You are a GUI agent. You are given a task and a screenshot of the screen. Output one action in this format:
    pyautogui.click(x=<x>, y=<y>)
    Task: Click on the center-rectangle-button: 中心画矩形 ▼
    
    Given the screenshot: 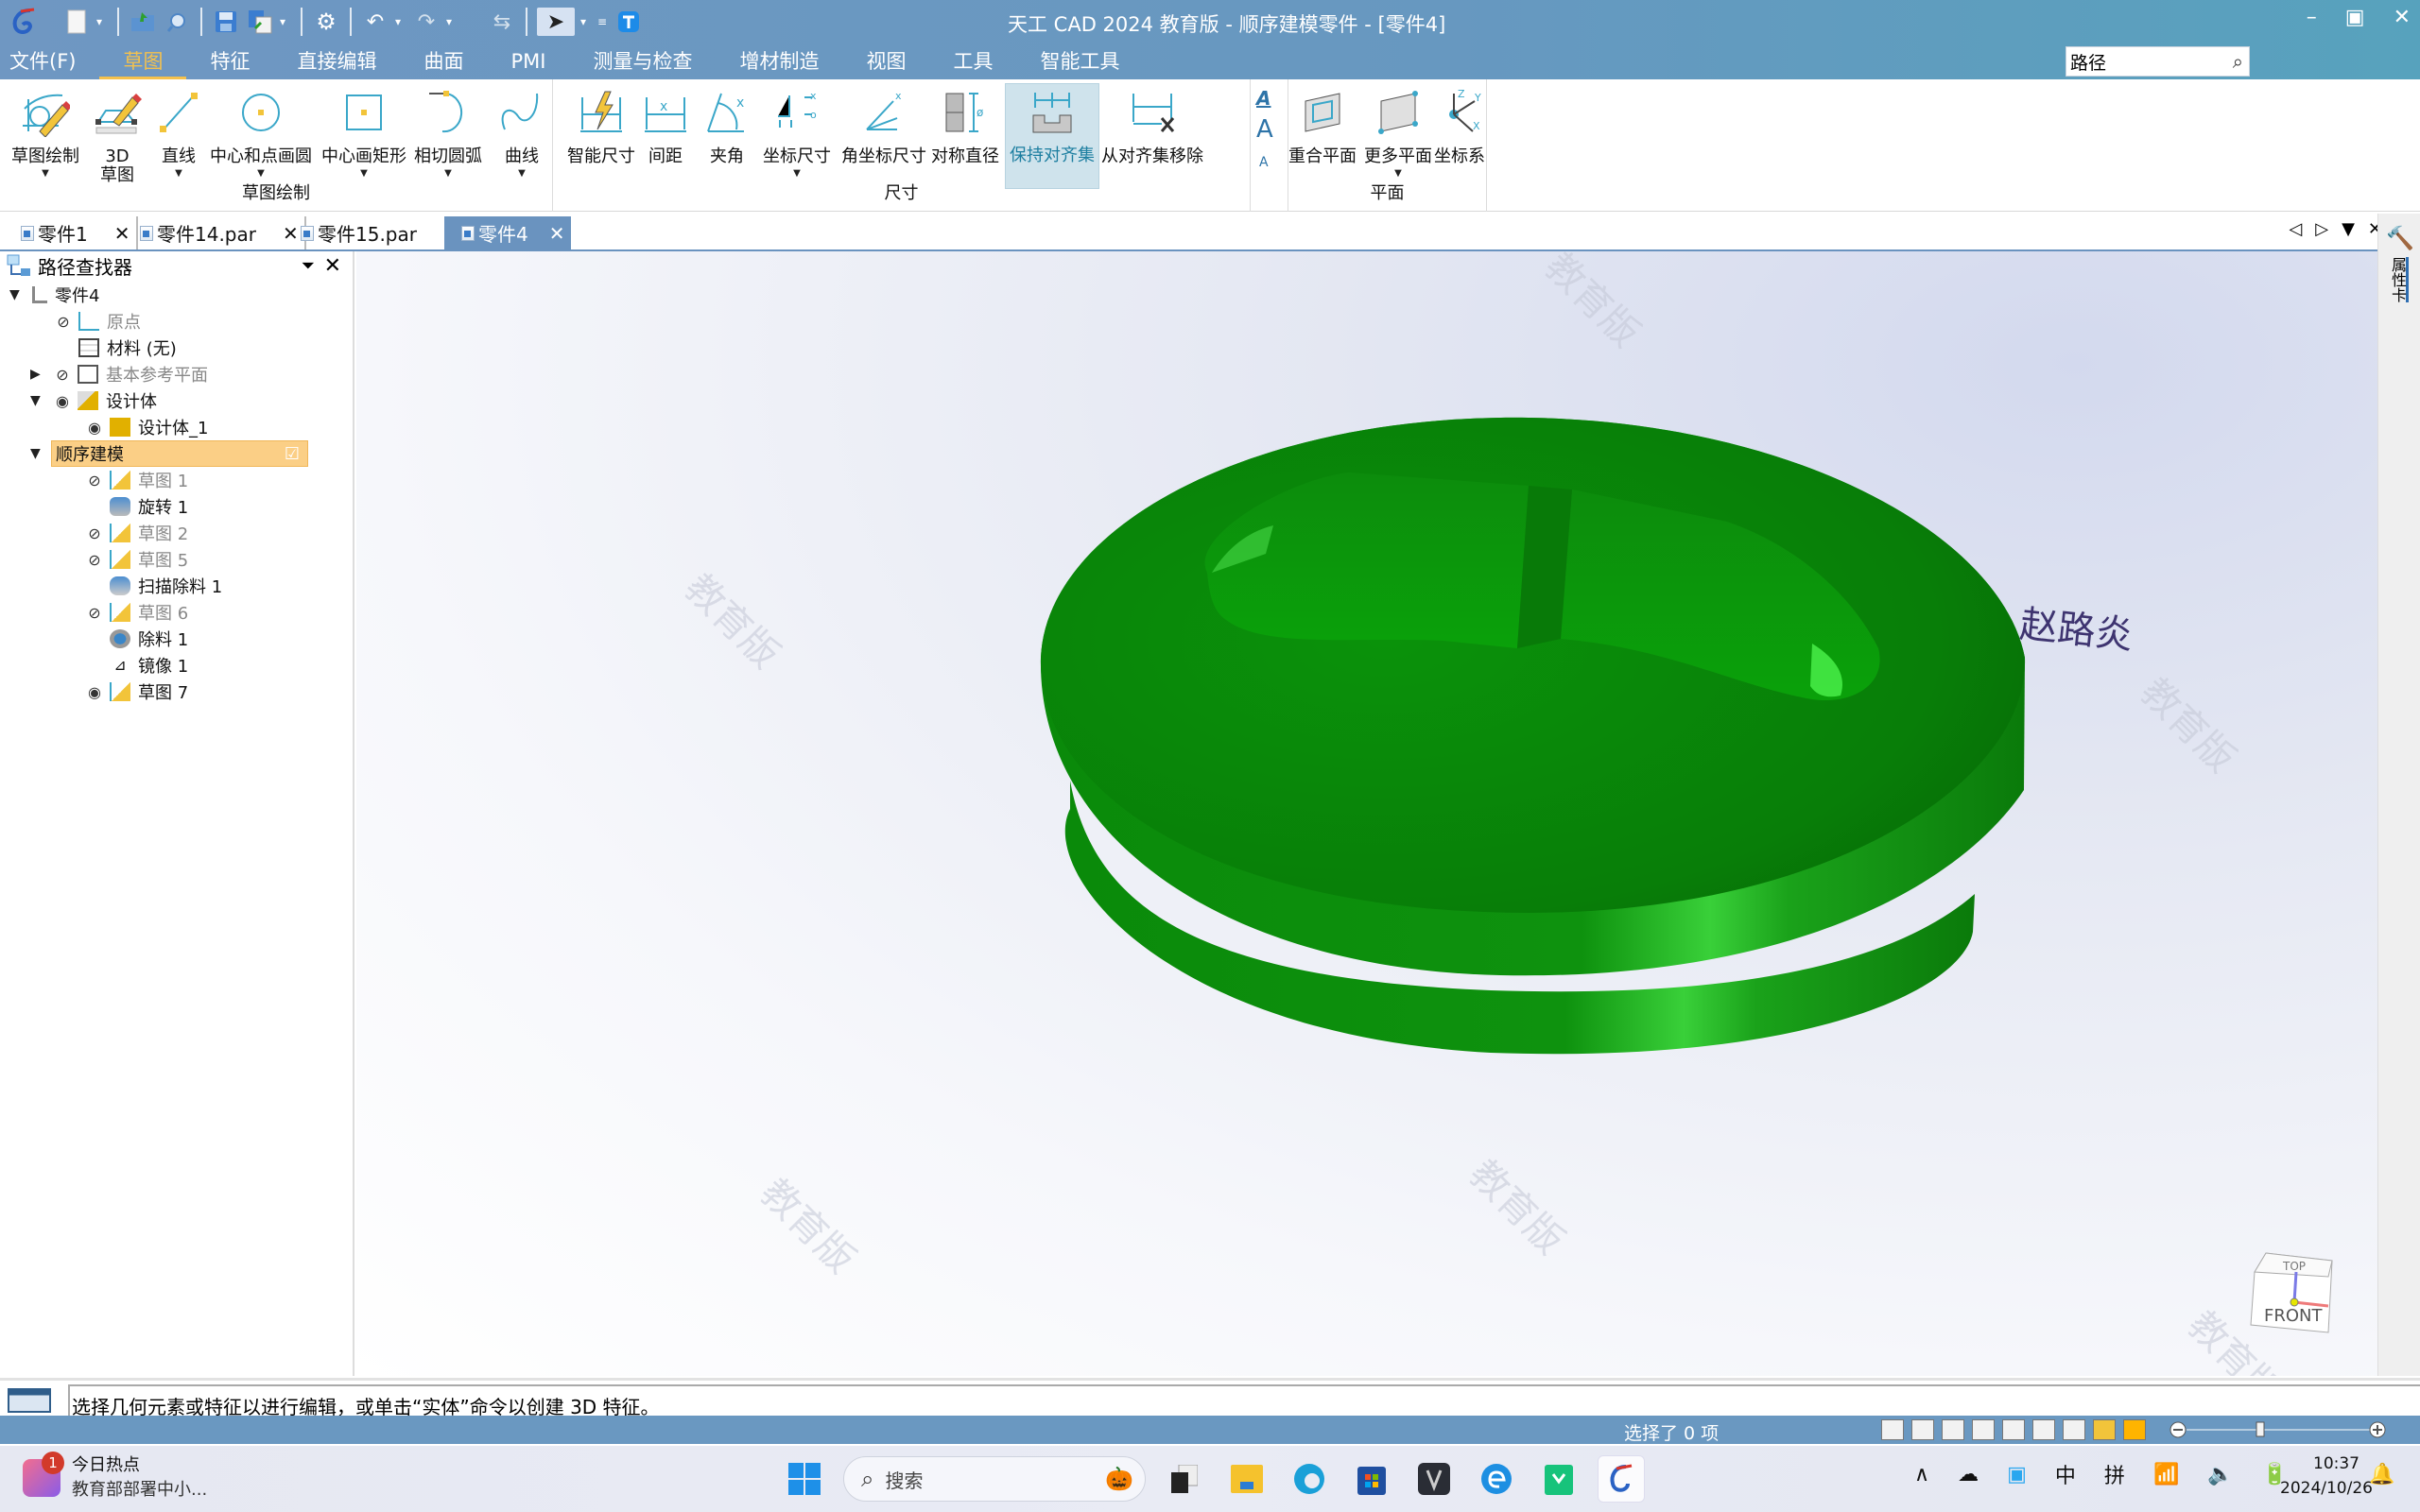 What is the action you would take?
    pyautogui.click(x=363, y=132)
    